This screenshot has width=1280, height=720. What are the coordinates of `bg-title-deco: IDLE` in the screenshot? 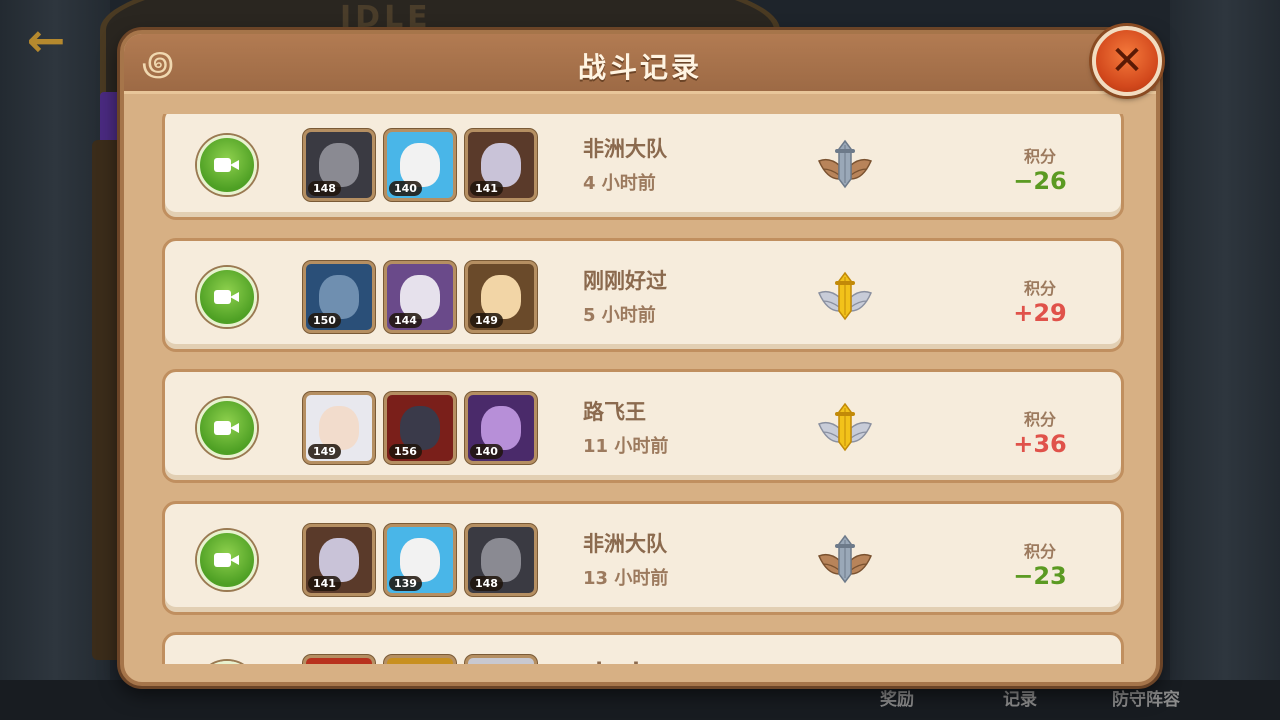 It's located at (386, 17).